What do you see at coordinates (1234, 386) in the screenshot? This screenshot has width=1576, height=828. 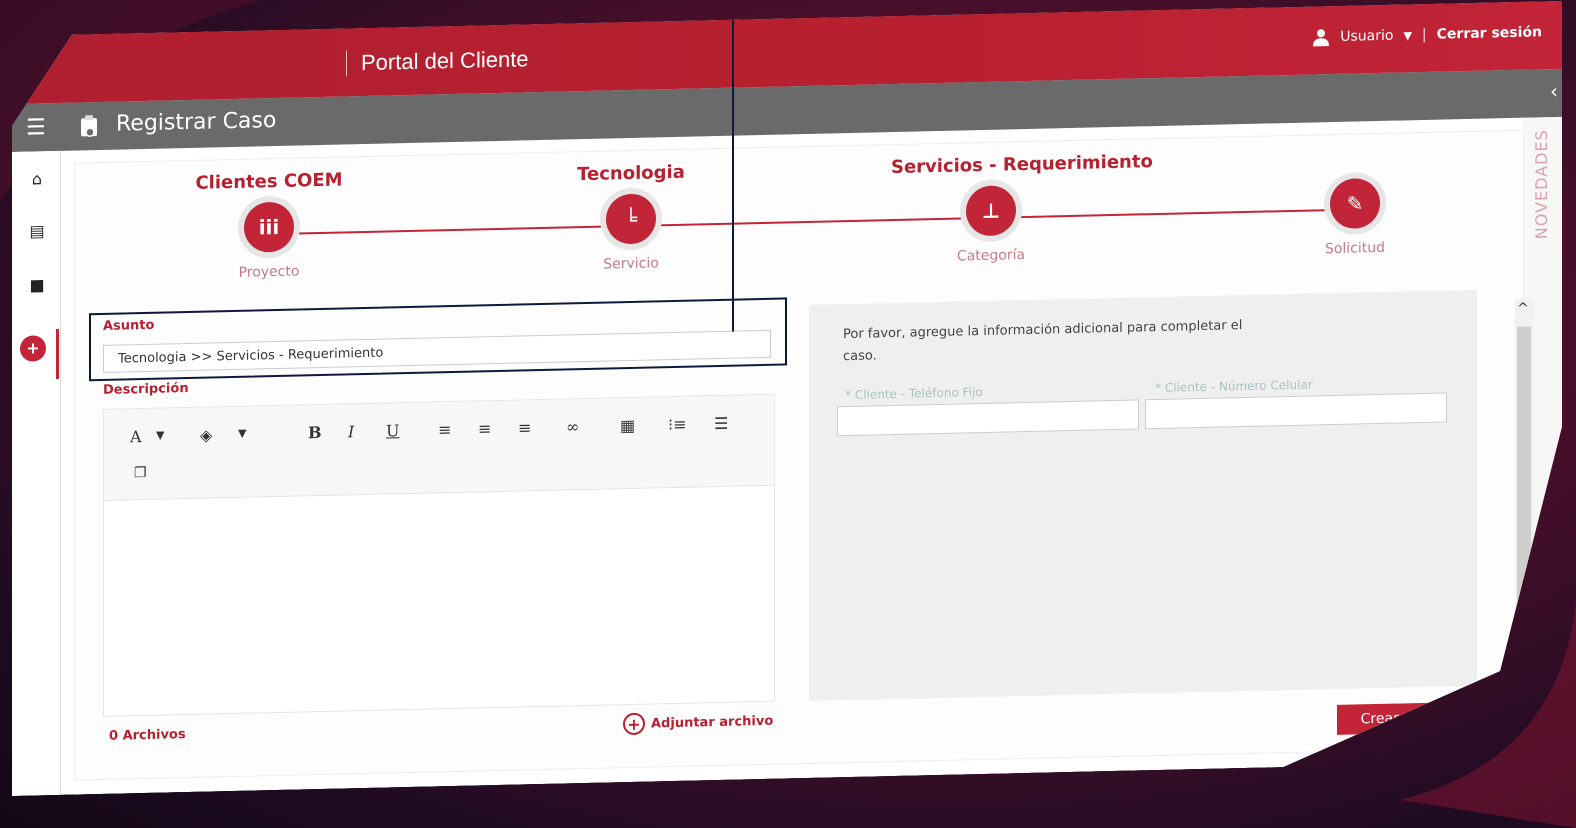 I see `mobile-label: * Cliente - Número Celular` at bounding box center [1234, 386].